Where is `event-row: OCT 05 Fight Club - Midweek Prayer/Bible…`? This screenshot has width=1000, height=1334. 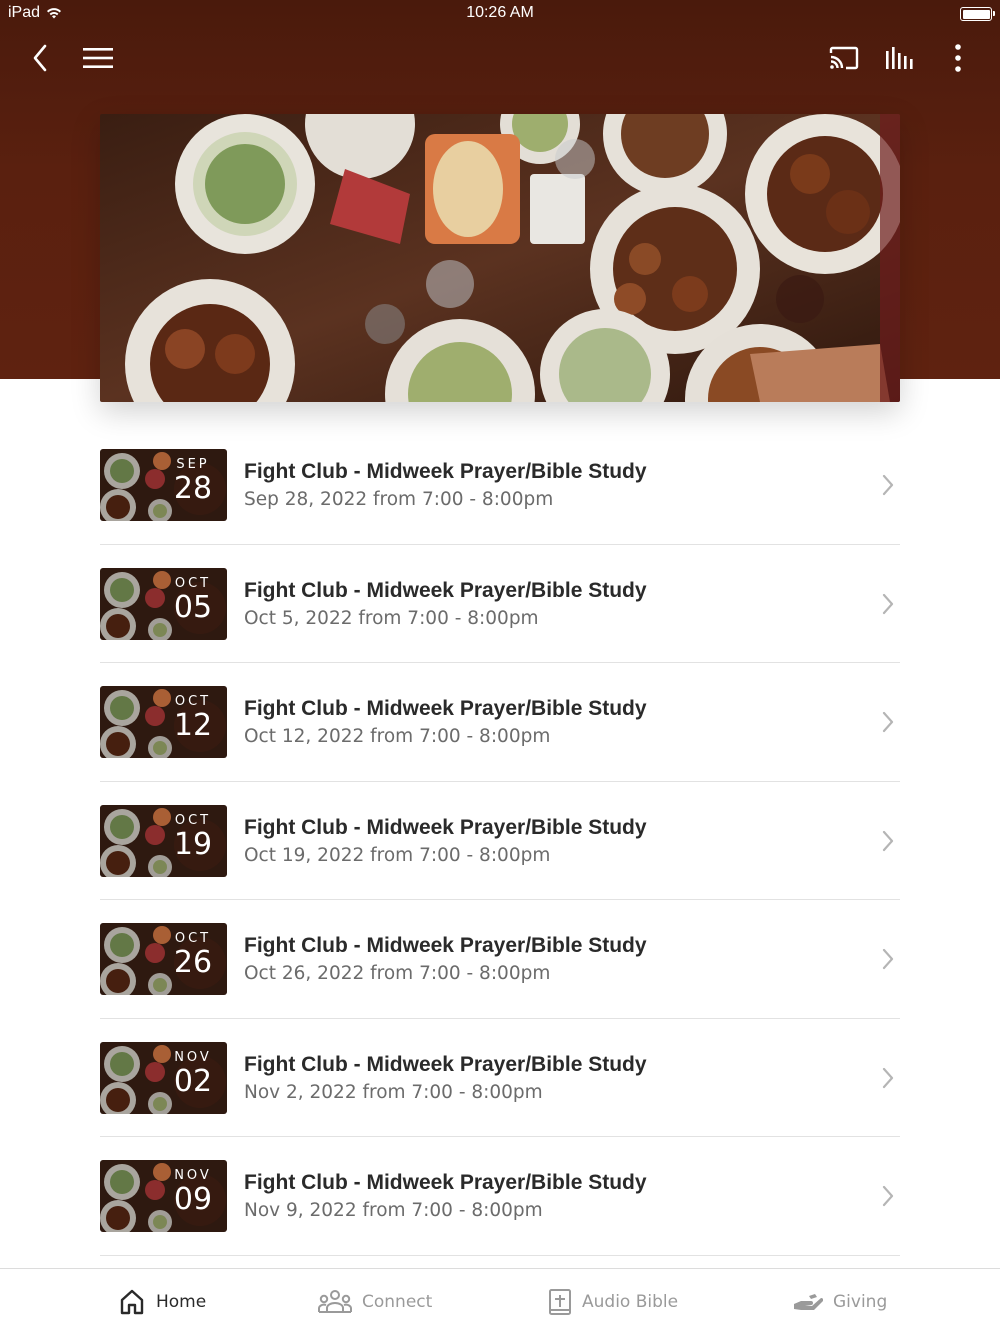
event-row: OCT 05 Fight Club - Midweek Prayer/Bible… is located at coordinates (500, 604).